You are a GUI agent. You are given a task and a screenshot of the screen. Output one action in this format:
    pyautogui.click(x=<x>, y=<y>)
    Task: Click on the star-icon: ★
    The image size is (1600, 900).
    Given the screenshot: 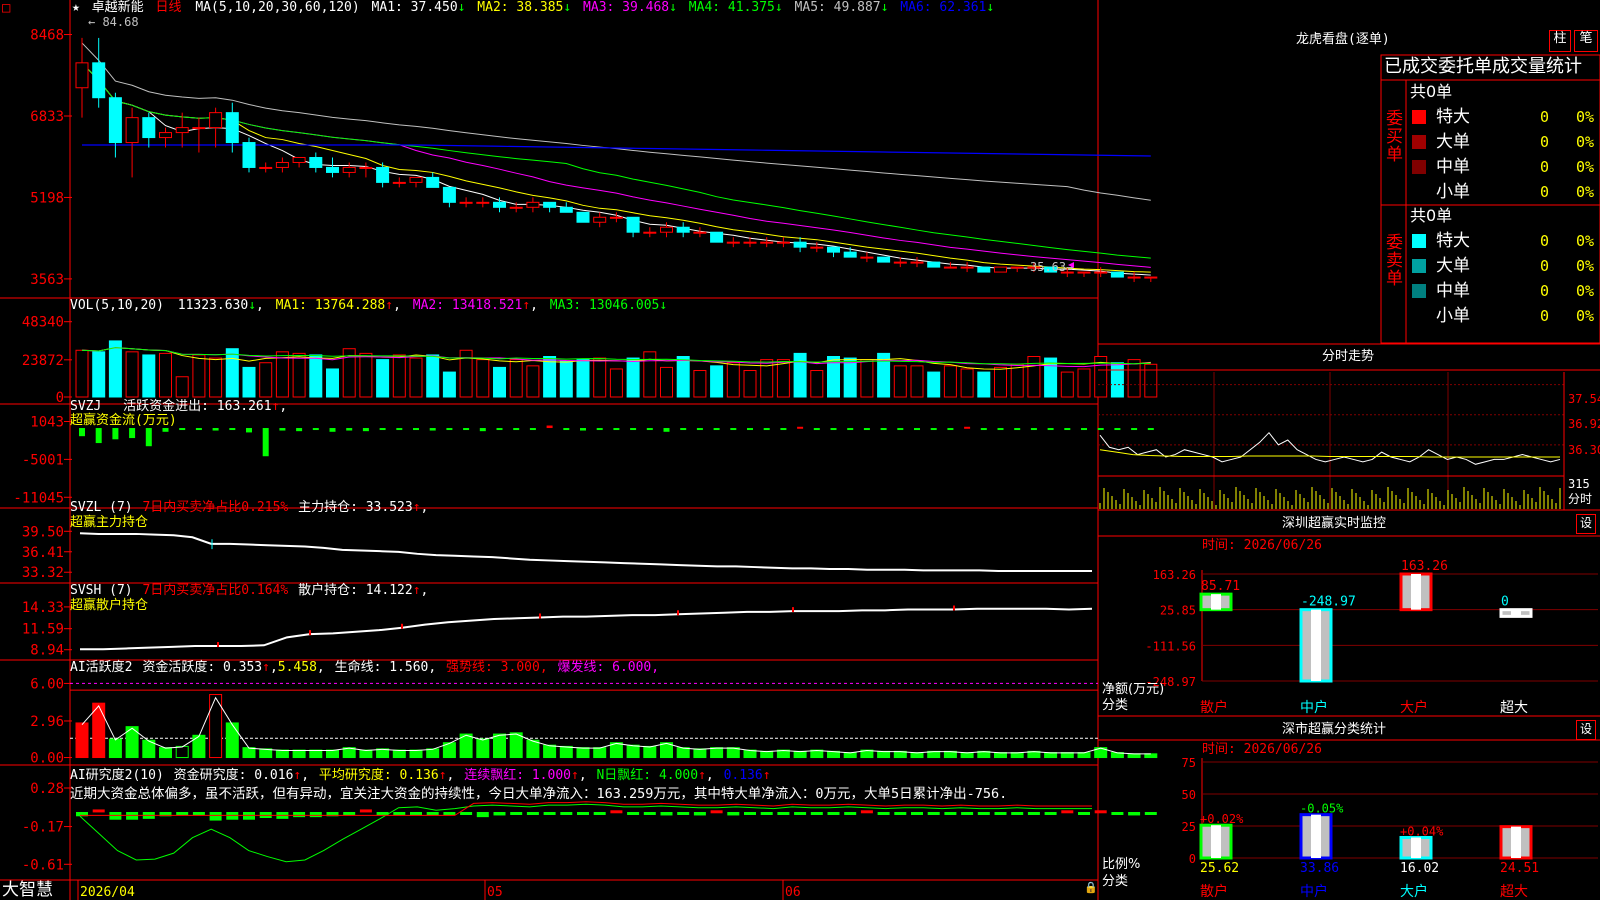 What is the action you would take?
    pyautogui.click(x=76, y=7)
    